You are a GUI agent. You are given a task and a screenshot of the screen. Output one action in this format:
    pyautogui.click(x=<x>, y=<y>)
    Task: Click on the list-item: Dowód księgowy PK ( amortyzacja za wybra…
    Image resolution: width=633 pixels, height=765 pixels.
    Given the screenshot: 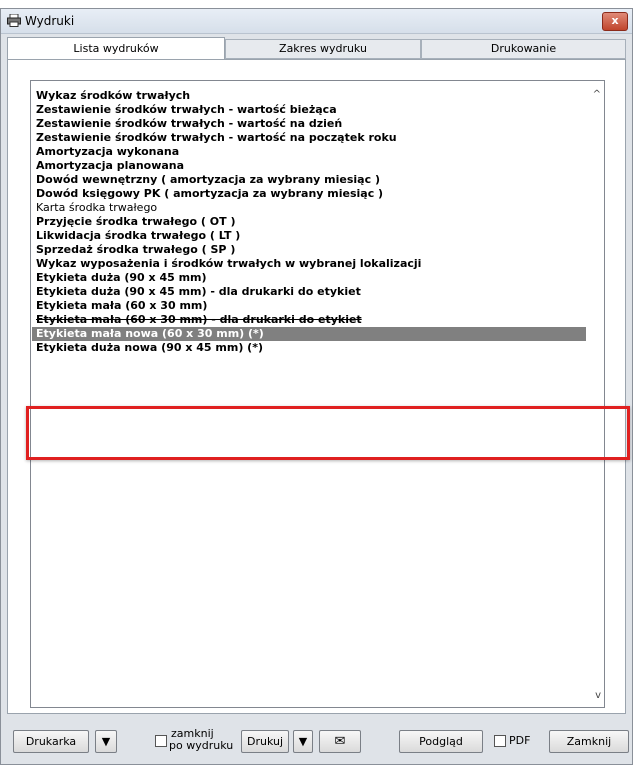 What is the action you would take?
    pyautogui.click(x=309, y=194)
    